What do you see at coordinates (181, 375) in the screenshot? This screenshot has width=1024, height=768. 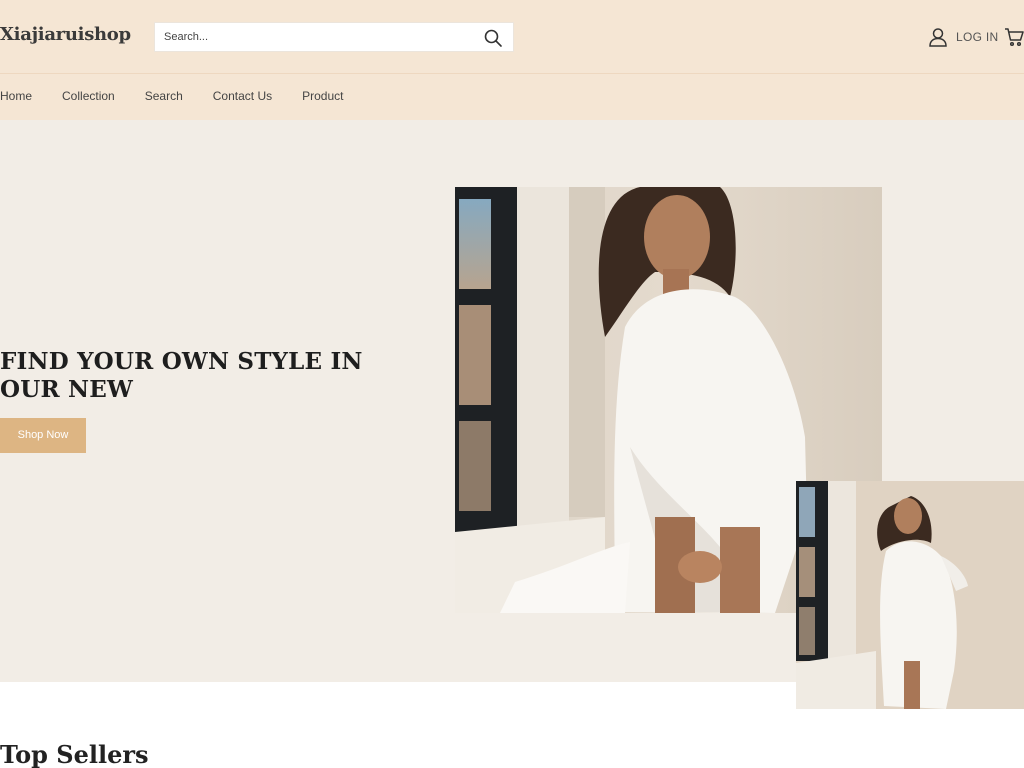 I see `hero-title: FIND YOUR OWN STYLE IN OUR NEW` at bounding box center [181, 375].